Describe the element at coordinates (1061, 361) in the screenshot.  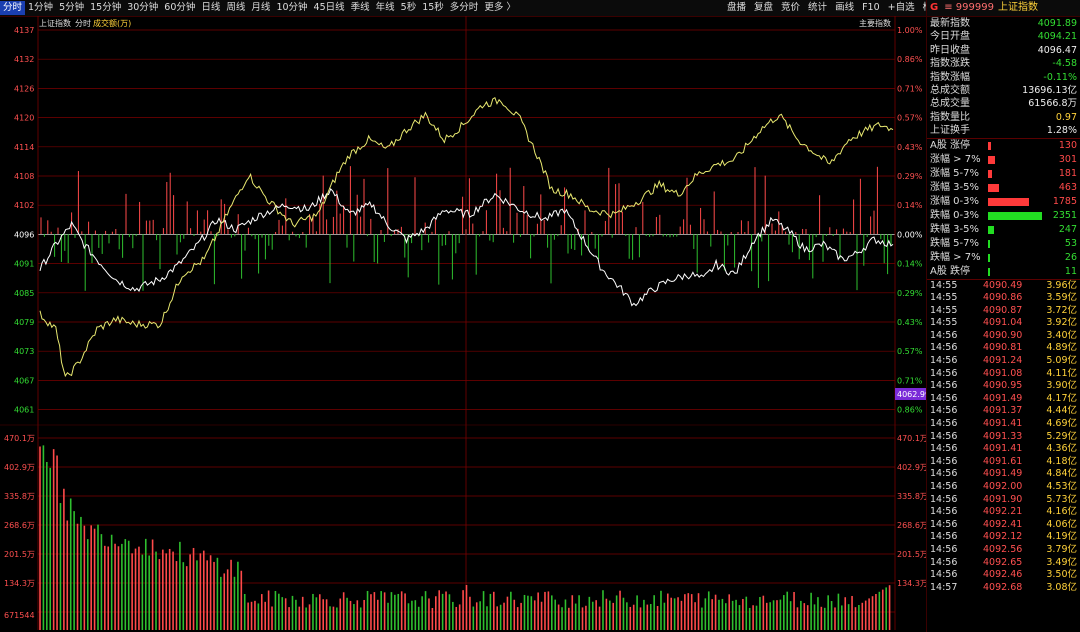
I see `tick-volume: 5.09亿` at that location.